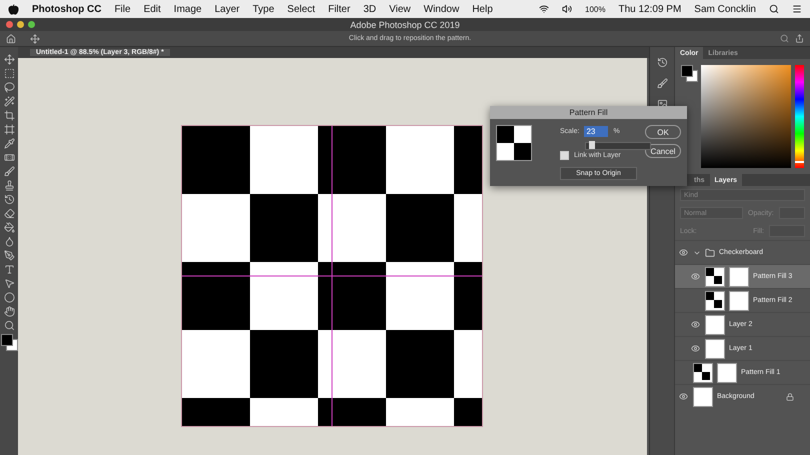  What do you see at coordinates (544, 9) in the screenshot?
I see `wifi-icon` at bounding box center [544, 9].